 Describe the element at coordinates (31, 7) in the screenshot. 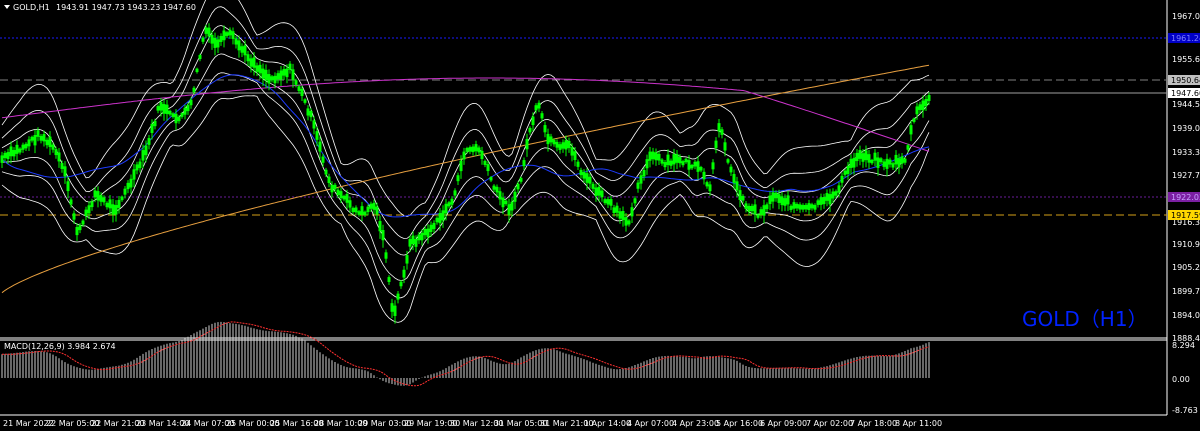

I see `symbol-label: GOLD,H1` at that location.